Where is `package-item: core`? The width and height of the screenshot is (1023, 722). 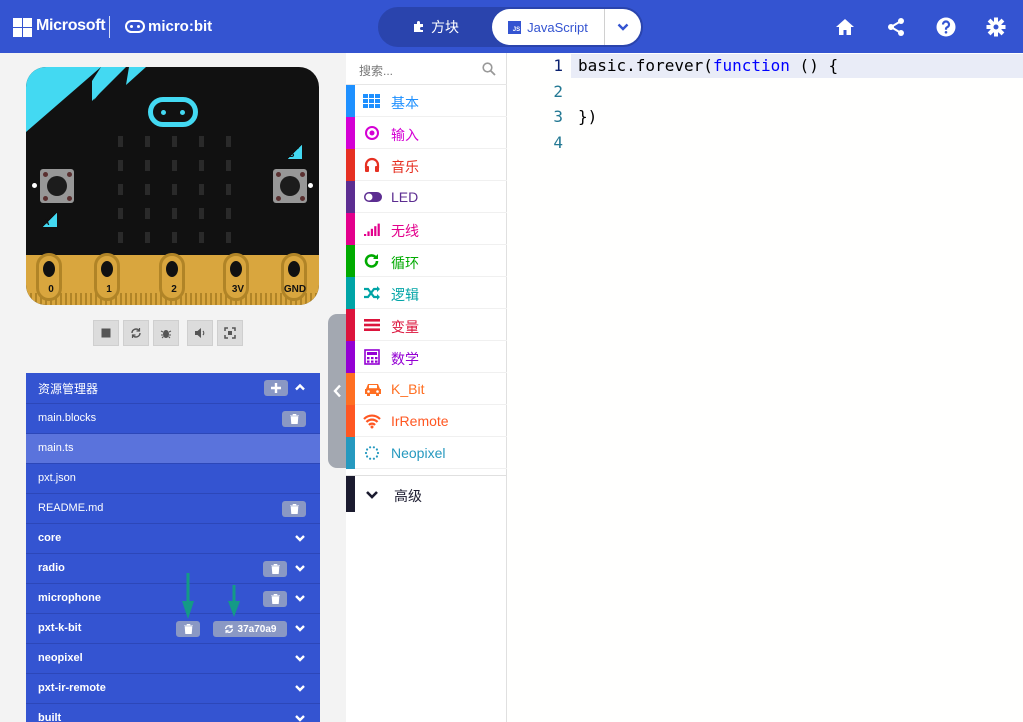
package-item: core is located at coordinates (173, 538).